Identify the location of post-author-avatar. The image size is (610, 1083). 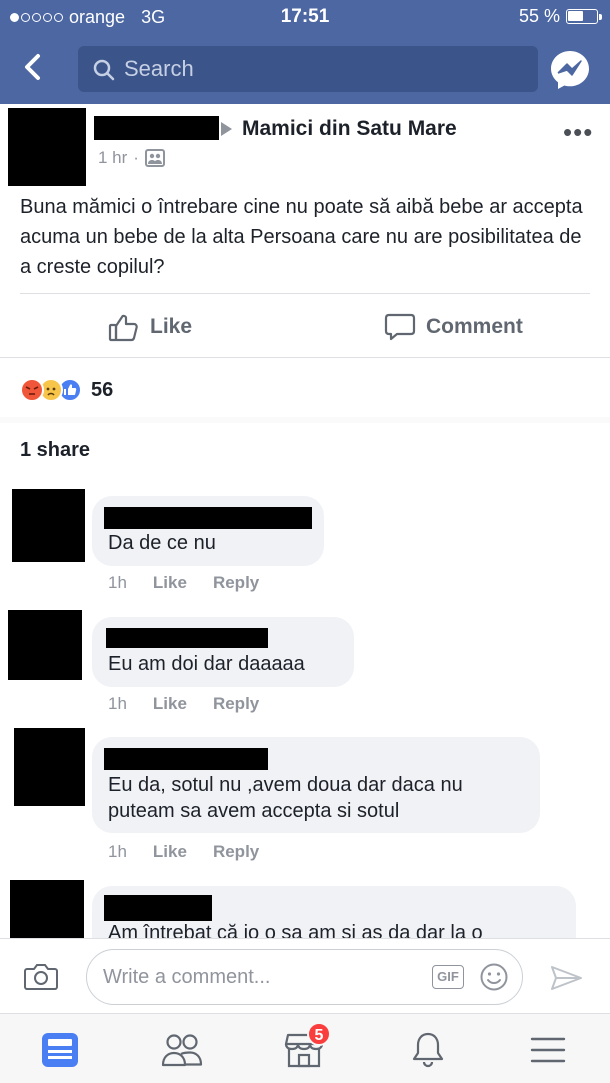
(47, 147).